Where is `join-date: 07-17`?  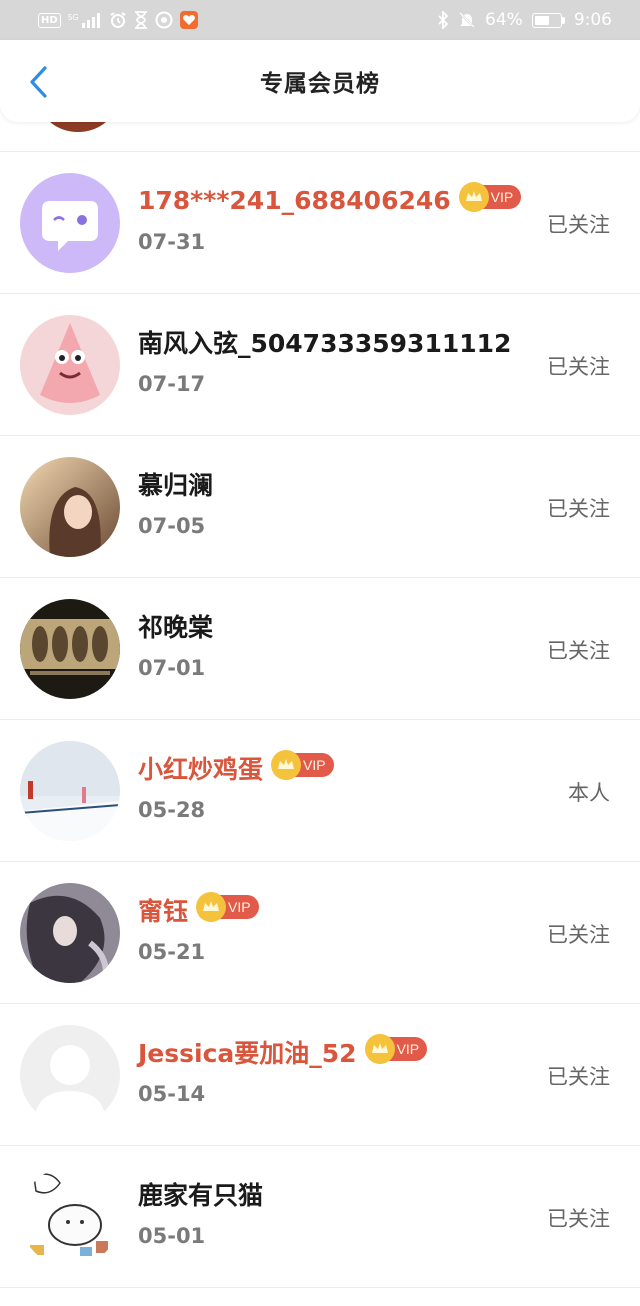
join-date: 07-17 is located at coordinates (172, 384).